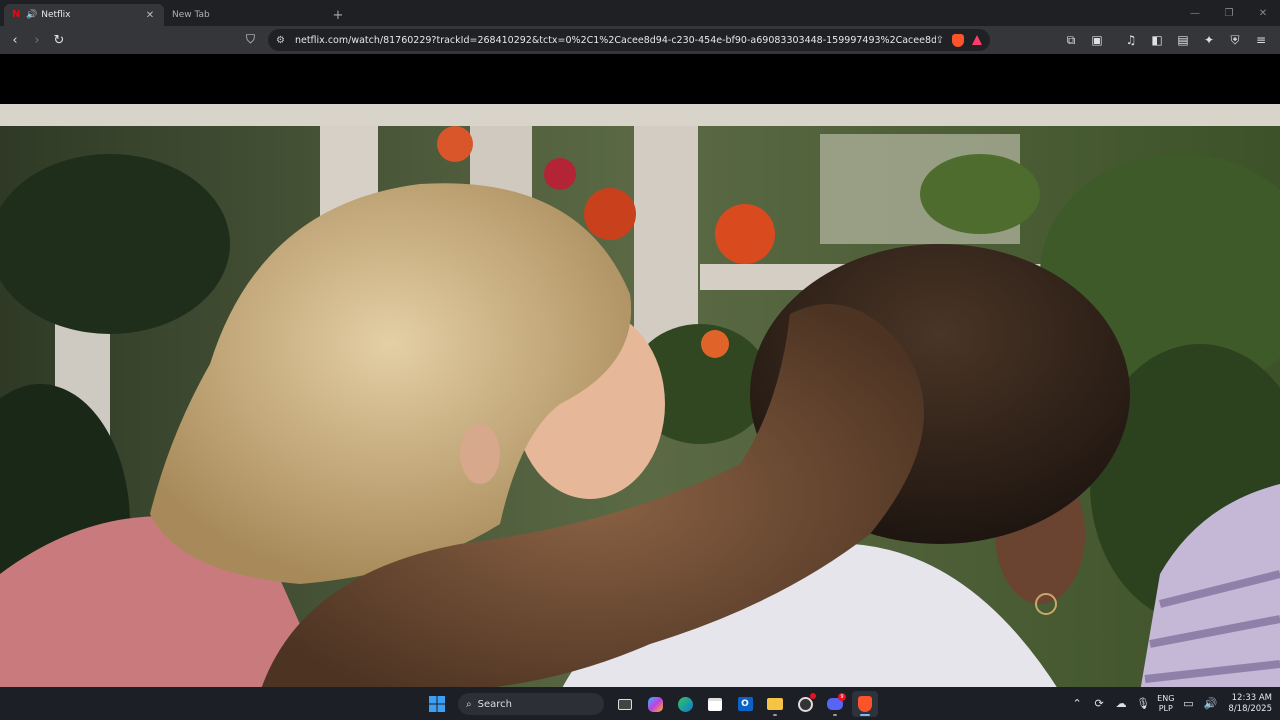 The height and width of the screenshot is (720, 1280). What do you see at coordinates (37, 40) in the screenshot?
I see `forward-icon: ›` at bounding box center [37, 40].